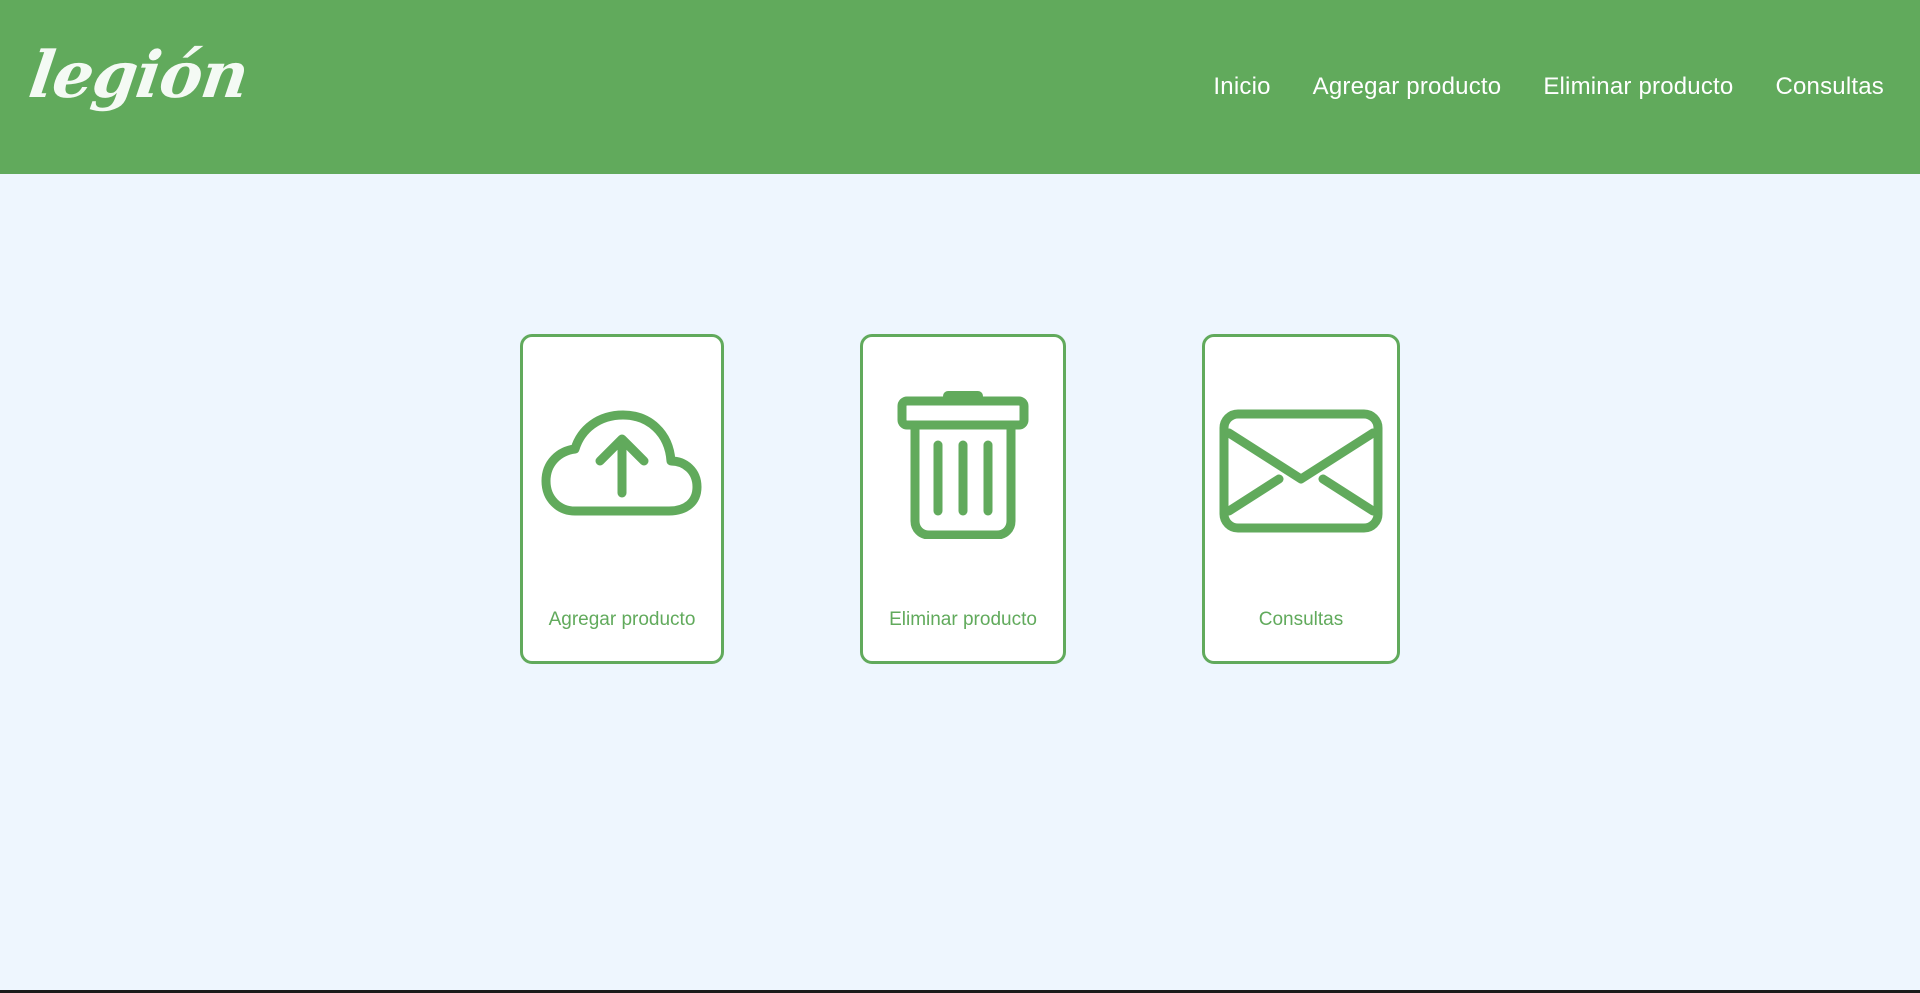 The width and height of the screenshot is (1920, 993). What do you see at coordinates (963, 463) in the screenshot?
I see `trash-icon` at bounding box center [963, 463].